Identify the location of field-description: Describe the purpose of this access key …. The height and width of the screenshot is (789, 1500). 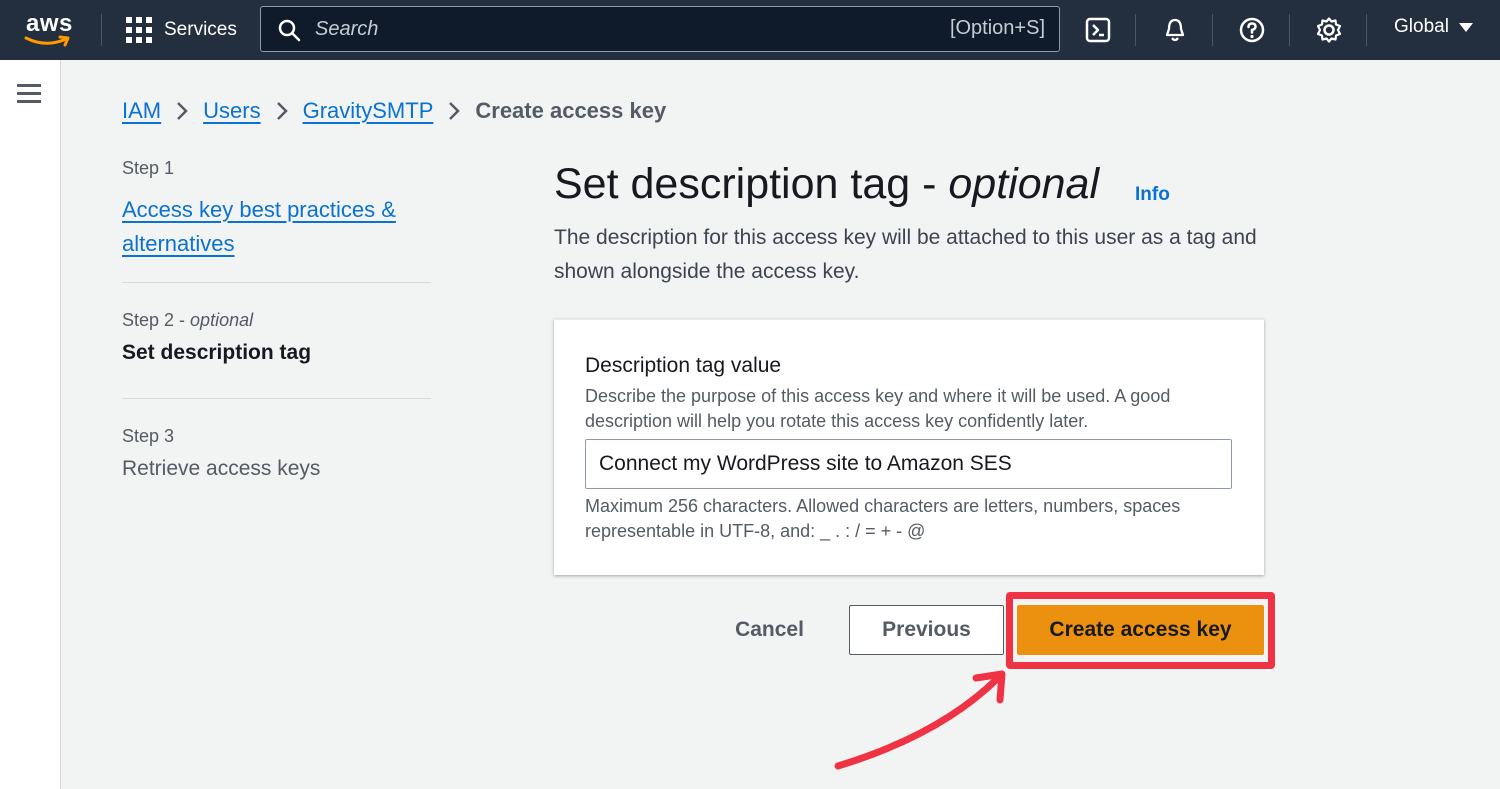
(878, 408).